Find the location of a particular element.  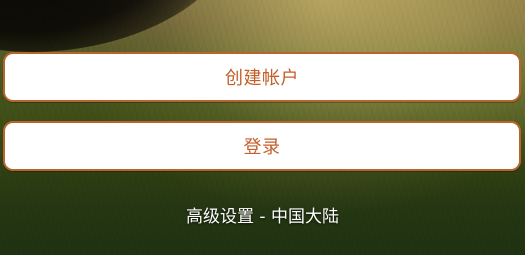

create-account-label: 创建帐户 is located at coordinates (262, 78).